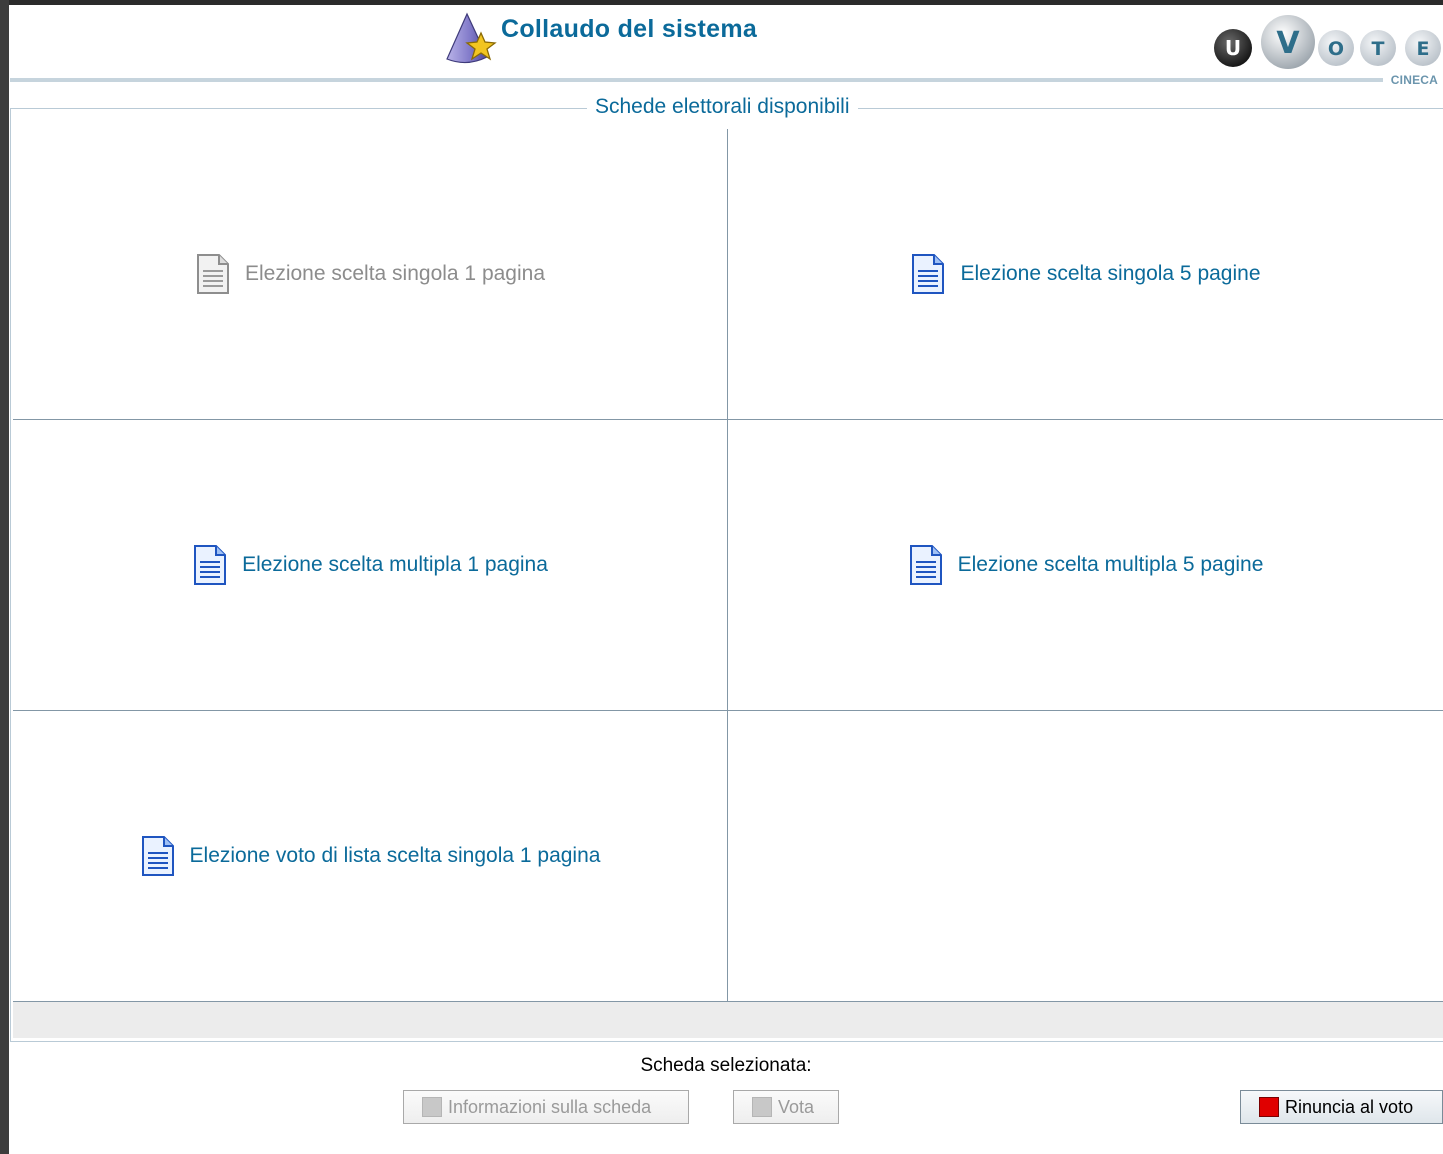  Describe the element at coordinates (1288, 43) in the screenshot. I see `svg-text: V` at that location.